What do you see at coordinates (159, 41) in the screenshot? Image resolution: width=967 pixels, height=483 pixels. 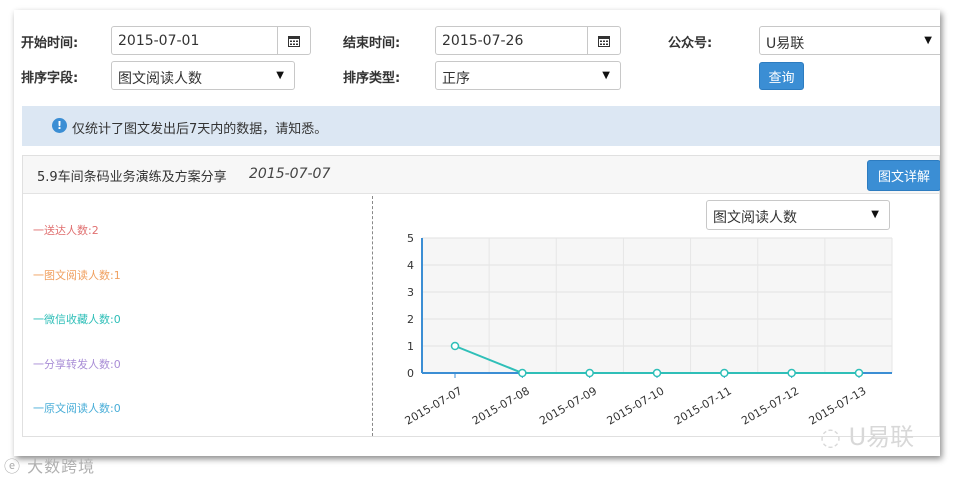 I see `start-date-value: 2015-07-01` at bounding box center [159, 41].